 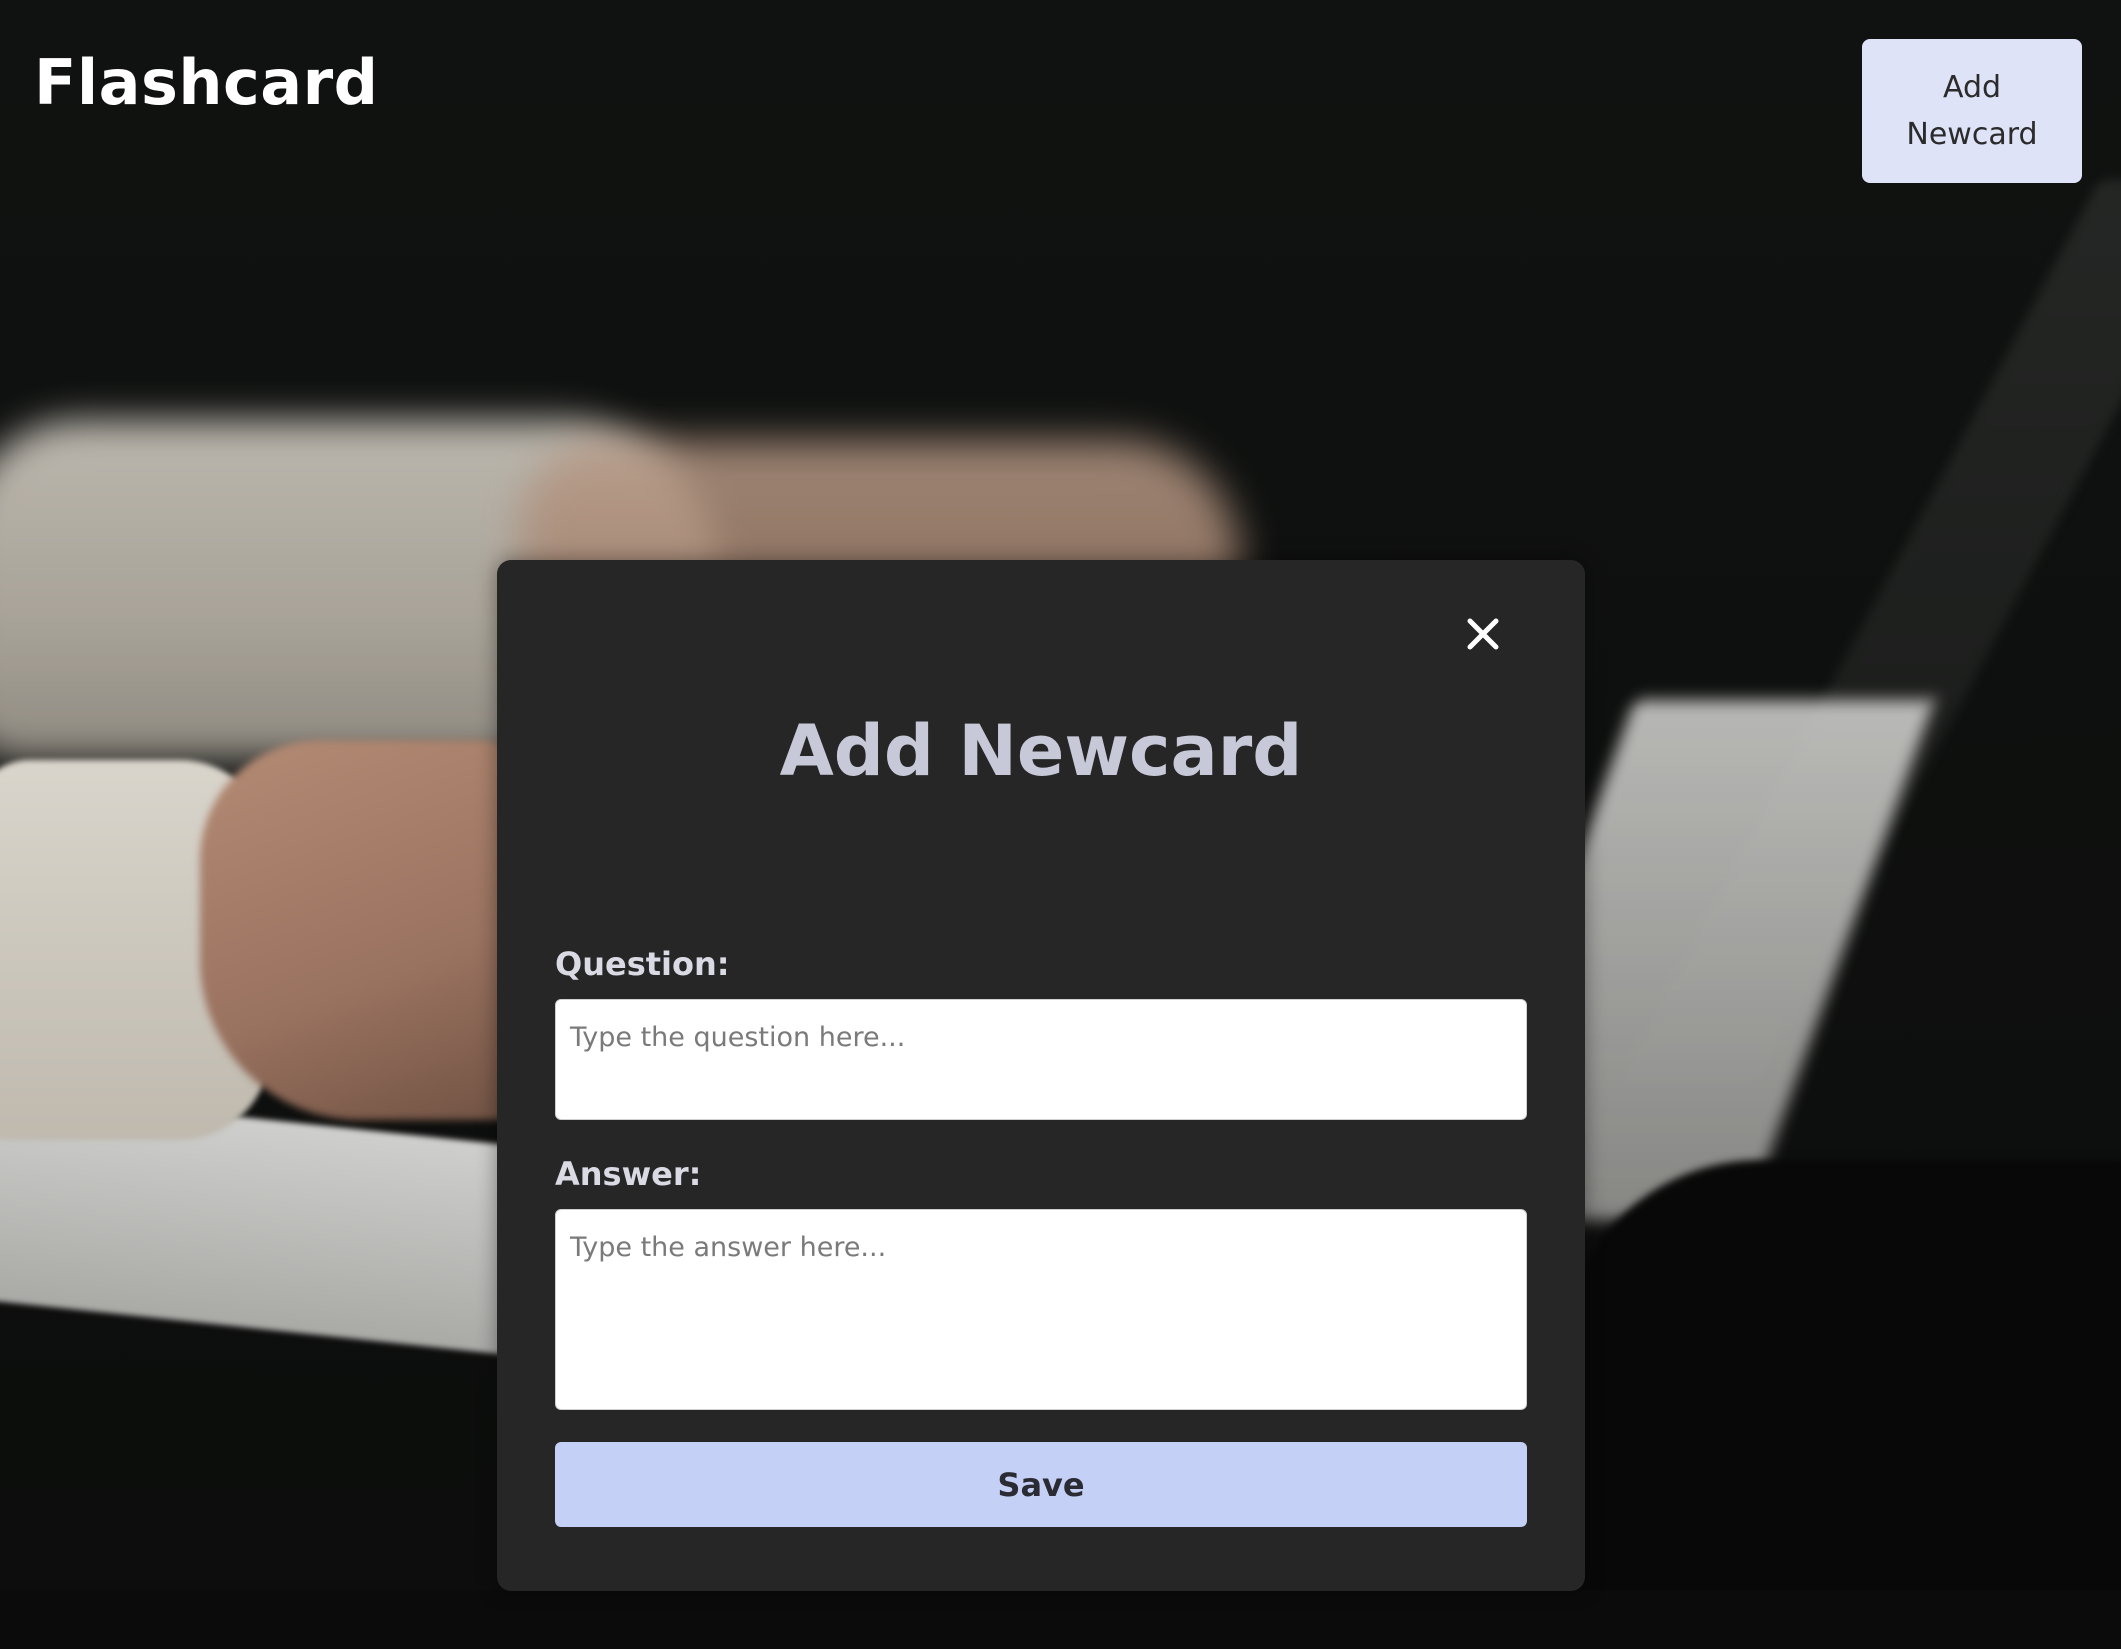 I want to click on close-icon, so click(x=1483, y=634).